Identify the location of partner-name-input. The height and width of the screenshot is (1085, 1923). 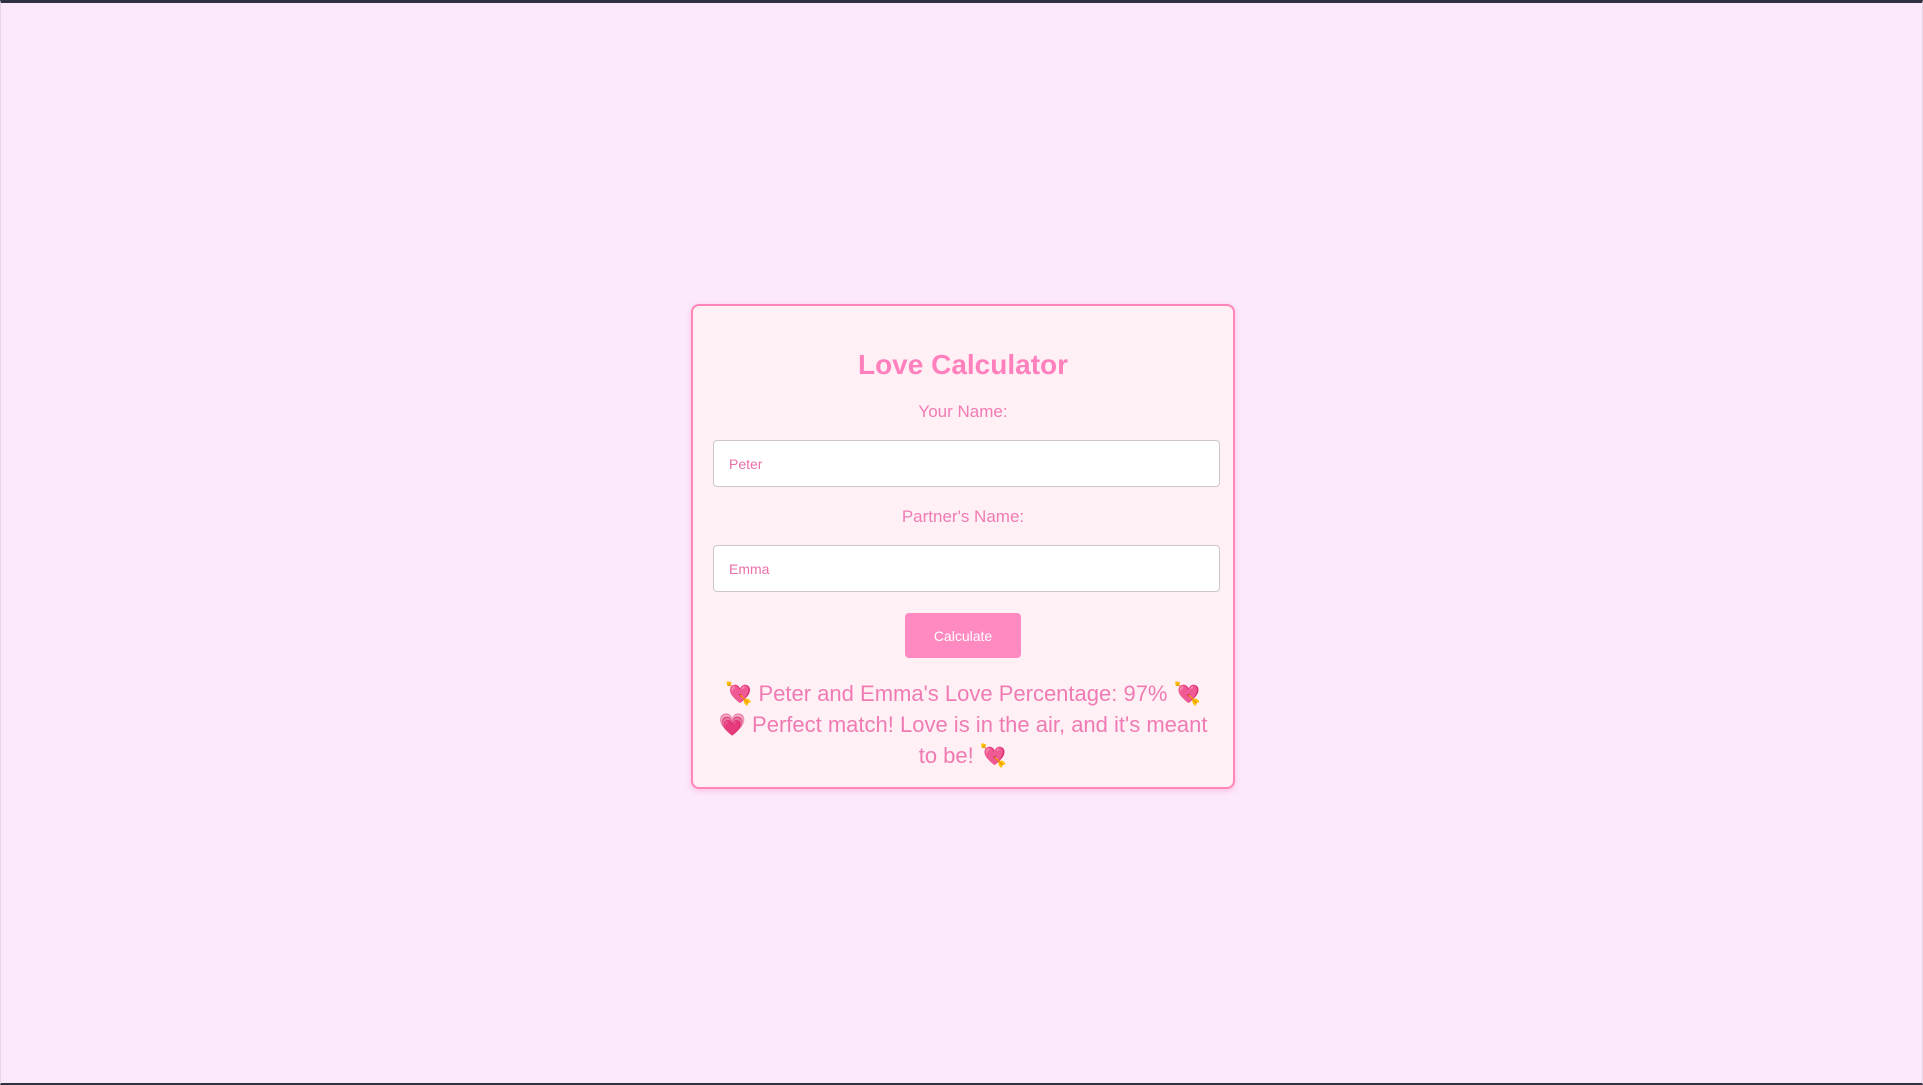
(966, 568).